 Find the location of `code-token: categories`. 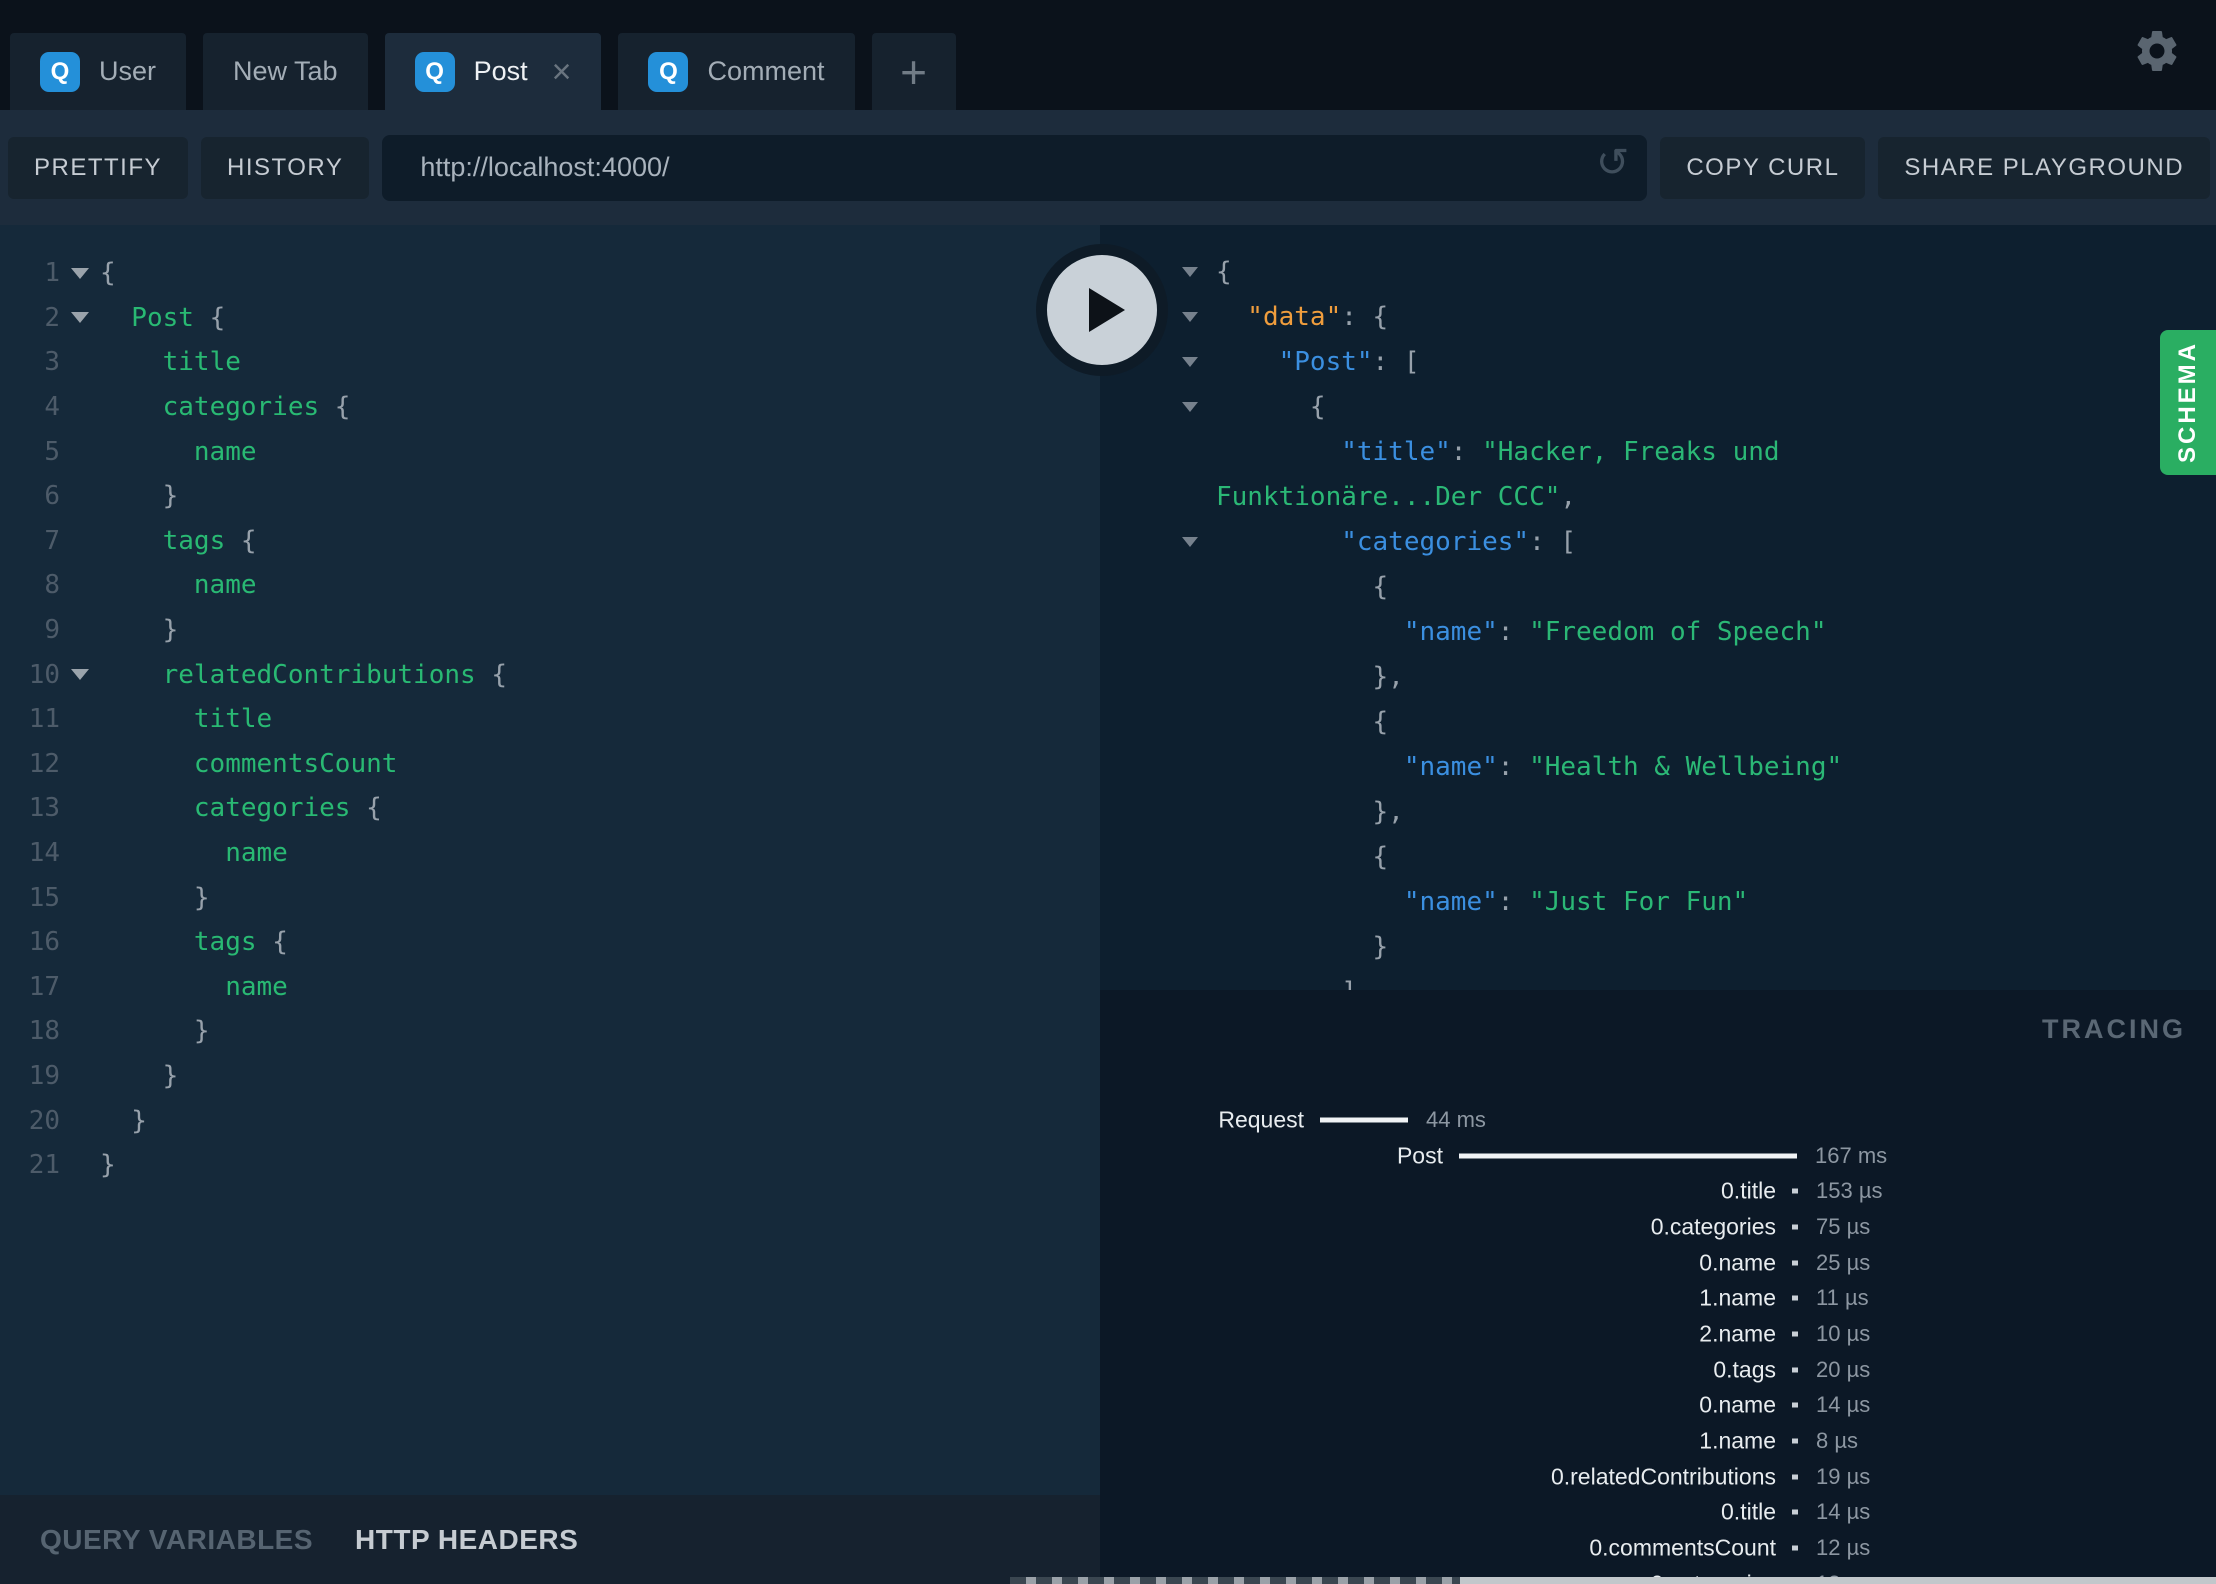

code-token: categories is located at coordinates (280, 808).